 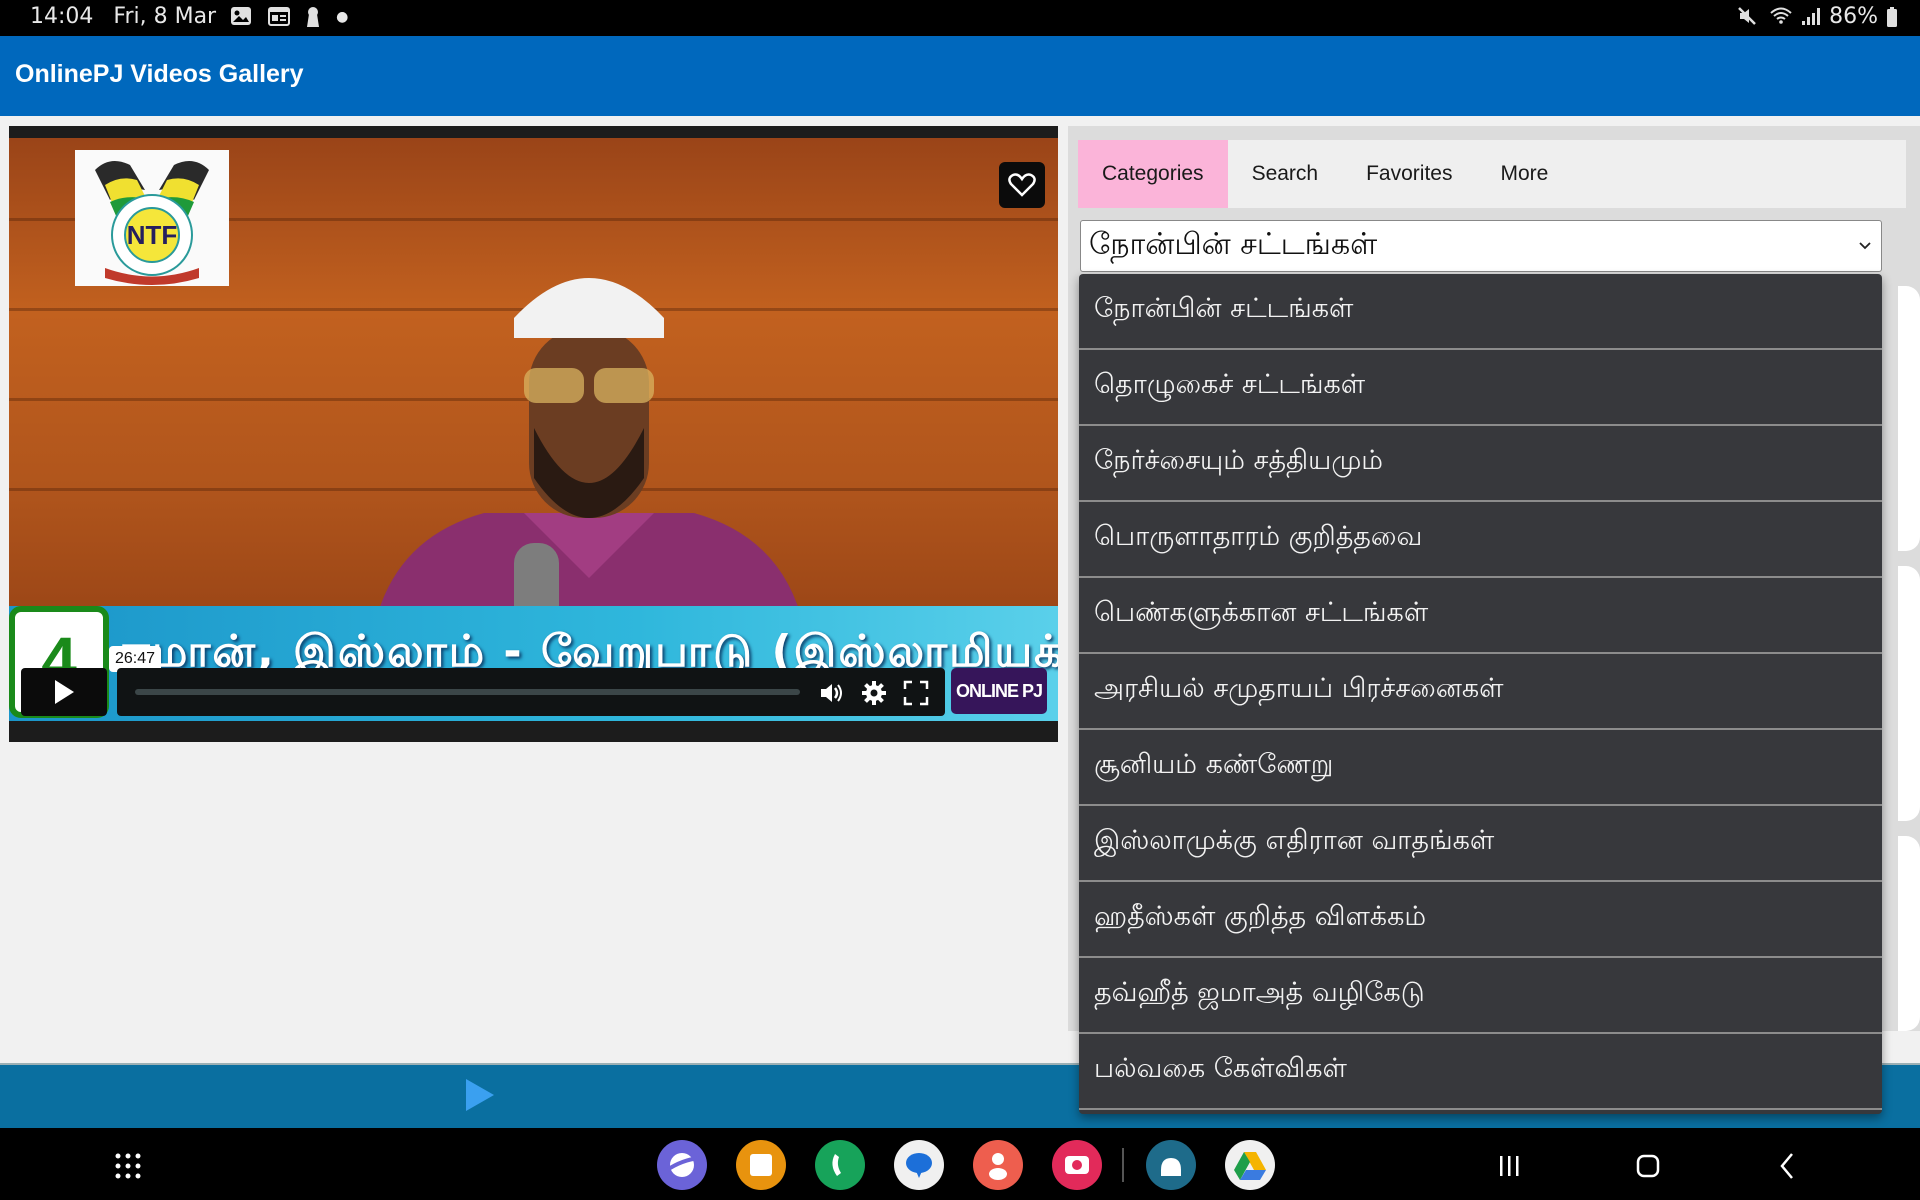 What do you see at coordinates (1480, 312) in the screenshot?
I see `dropdown-option: நோன்பின் சட்டங்கள்` at bounding box center [1480, 312].